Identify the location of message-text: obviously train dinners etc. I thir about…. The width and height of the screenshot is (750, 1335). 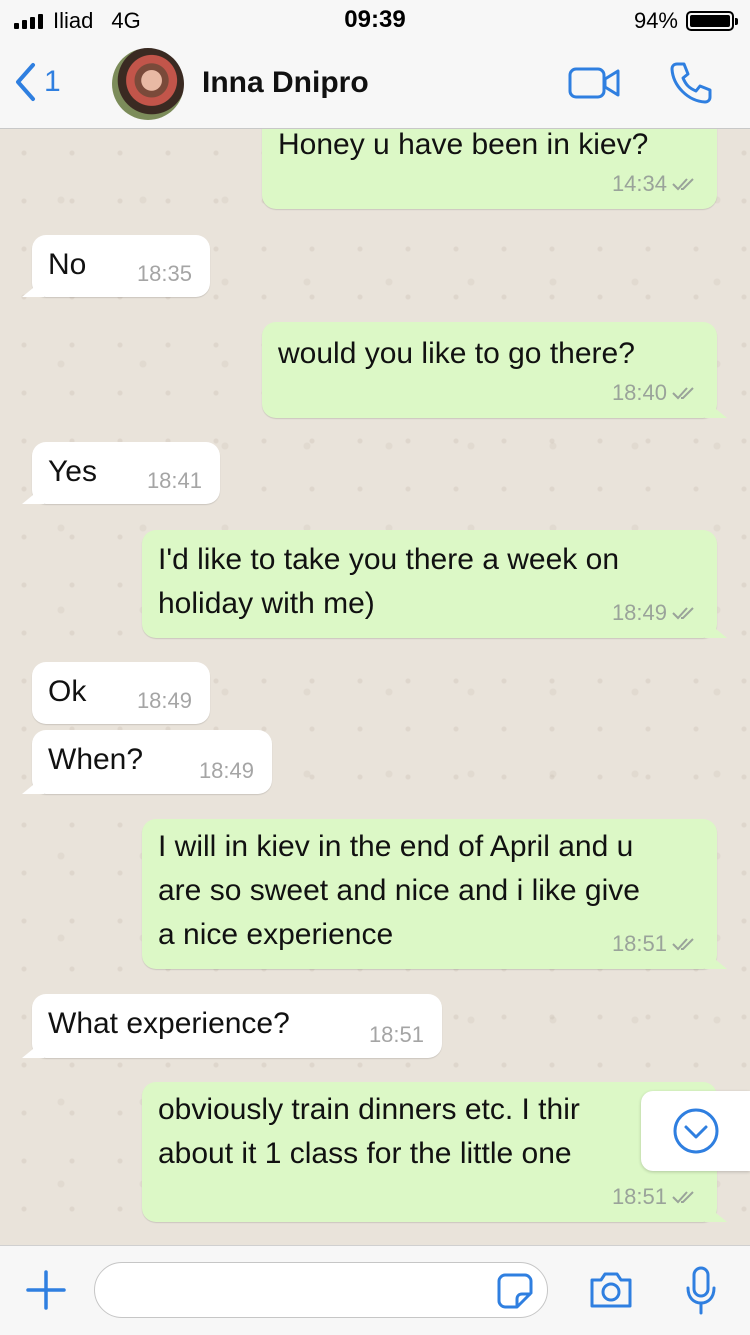
(369, 1131).